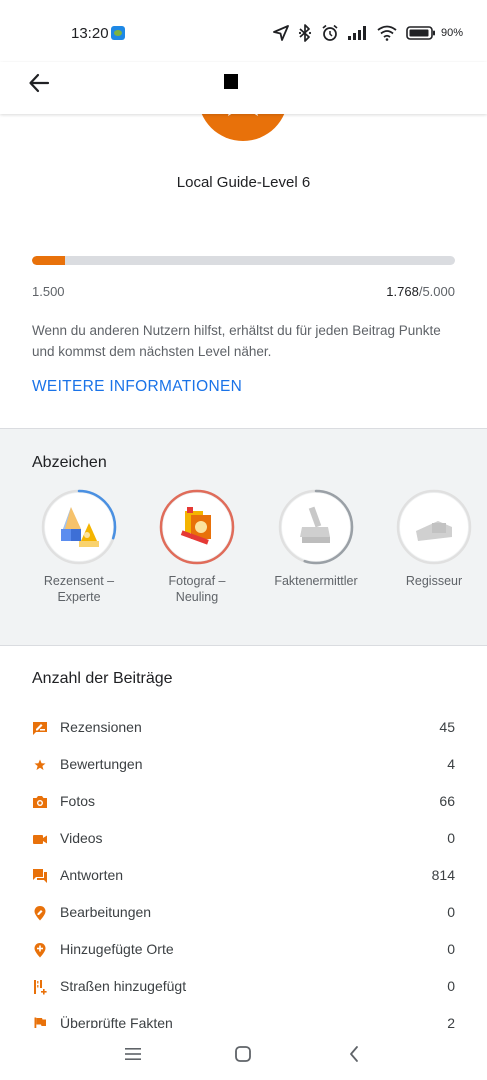 The width and height of the screenshot is (487, 1080). What do you see at coordinates (387, 33) in the screenshot?
I see `wifi-icon` at bounding box center [387, 33].